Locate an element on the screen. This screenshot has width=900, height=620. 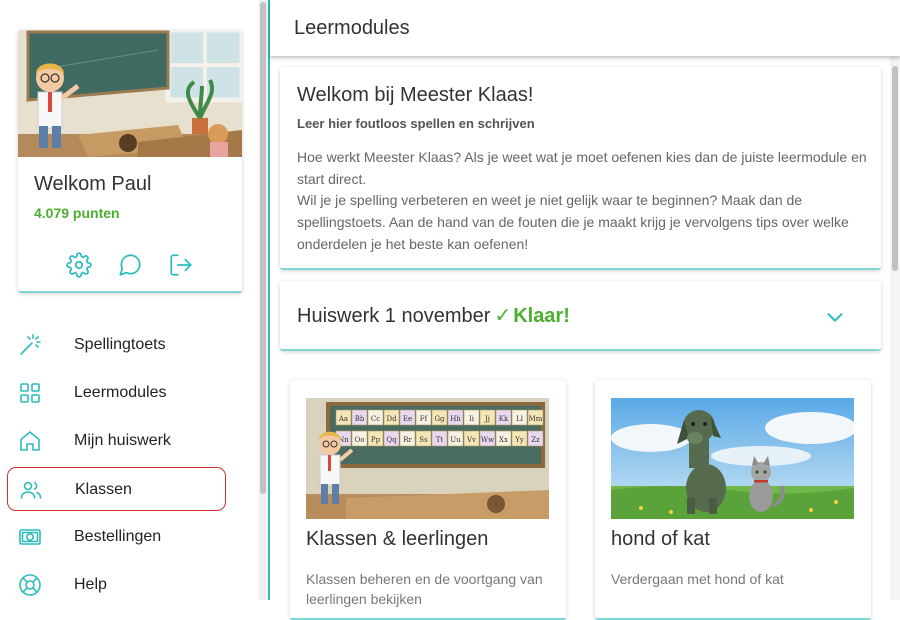
settings-button is located at coordinates (79, 265).